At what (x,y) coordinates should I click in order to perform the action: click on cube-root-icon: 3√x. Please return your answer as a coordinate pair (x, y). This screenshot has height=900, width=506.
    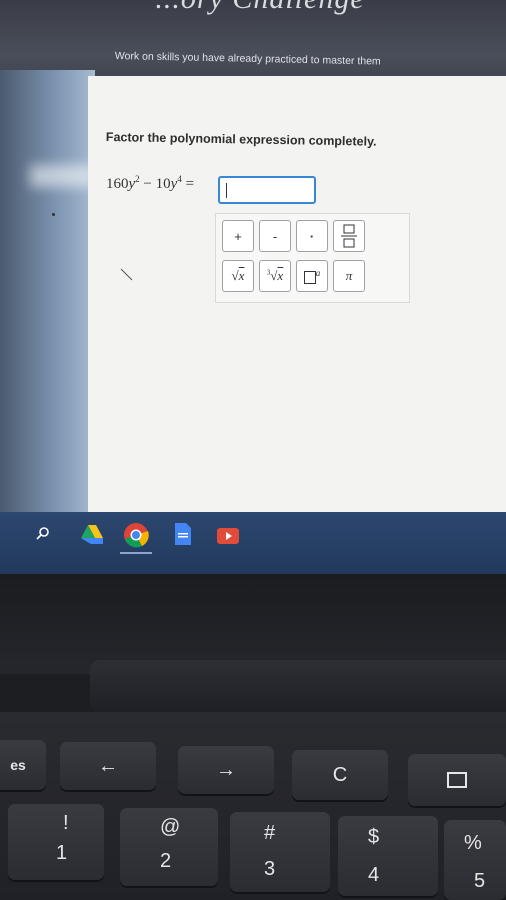
    Looking at the image, I should click on (275, 275).